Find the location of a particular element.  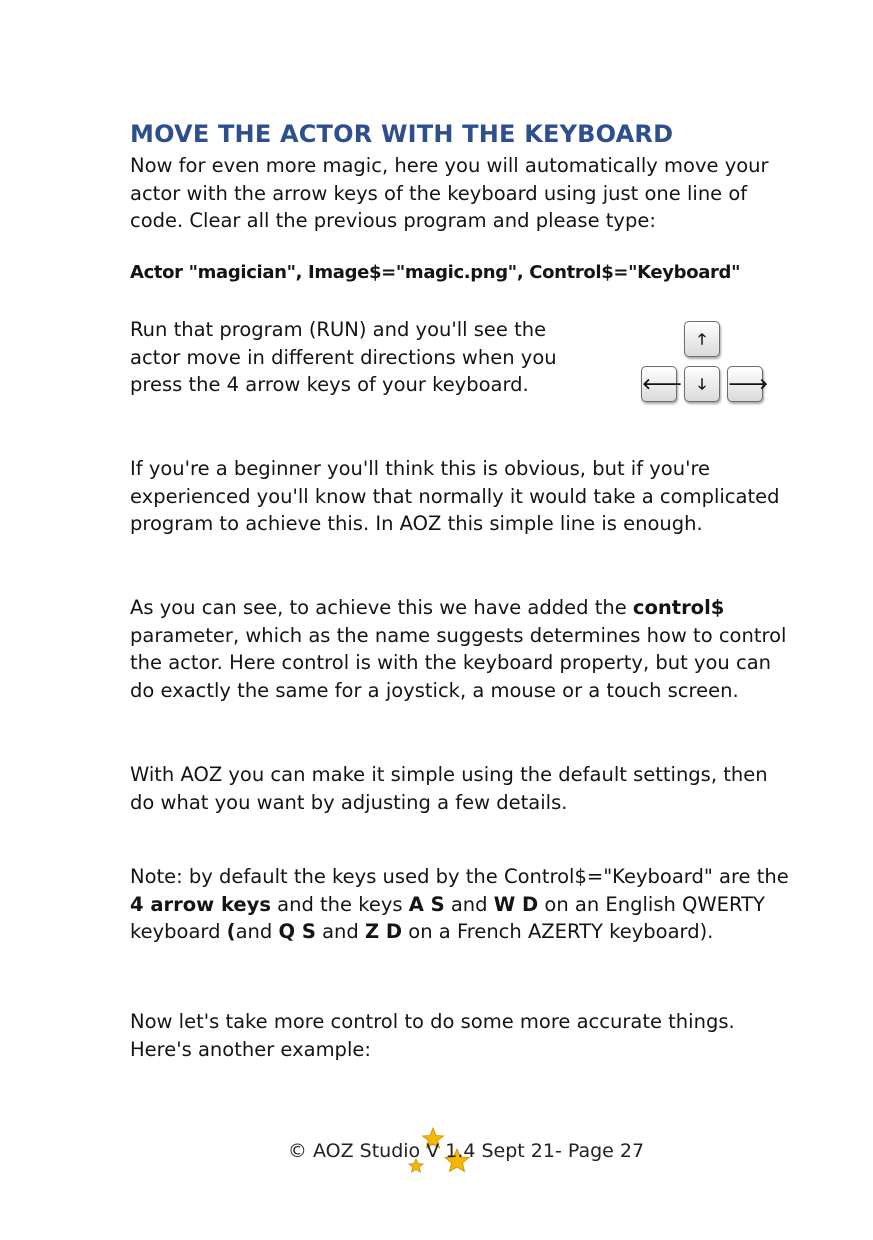

footer-text: © AOZ Studio V 1.4 Sept 21- Page 27 is located at coordinates (466, 1151).